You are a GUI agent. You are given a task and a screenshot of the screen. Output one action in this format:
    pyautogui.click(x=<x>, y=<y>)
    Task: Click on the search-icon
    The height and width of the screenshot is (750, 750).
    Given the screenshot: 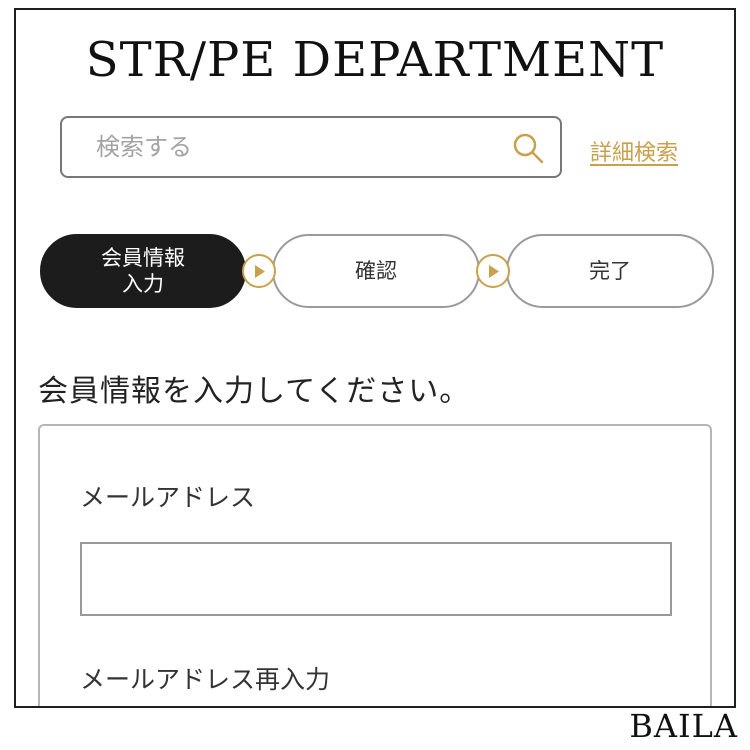 What is the action you would take?
    pyautogui.click(x=528, y=148)
    